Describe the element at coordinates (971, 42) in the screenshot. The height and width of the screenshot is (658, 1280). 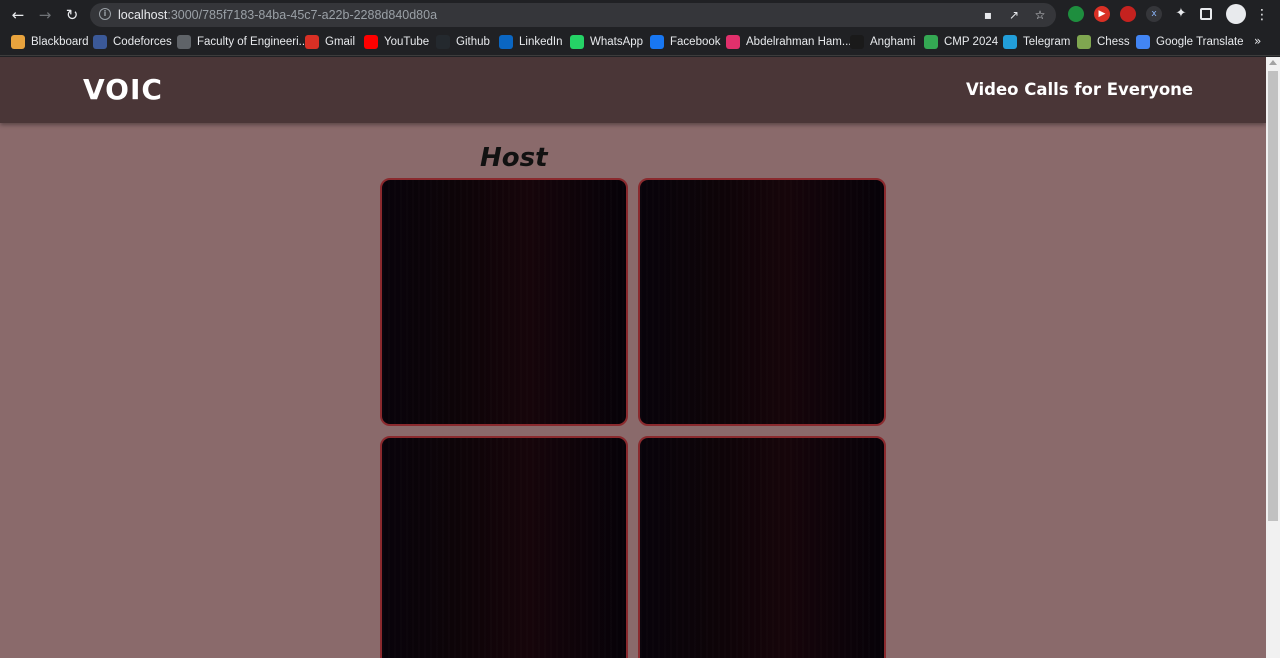
I see `bookmark-label: CMP 2024` at that location.